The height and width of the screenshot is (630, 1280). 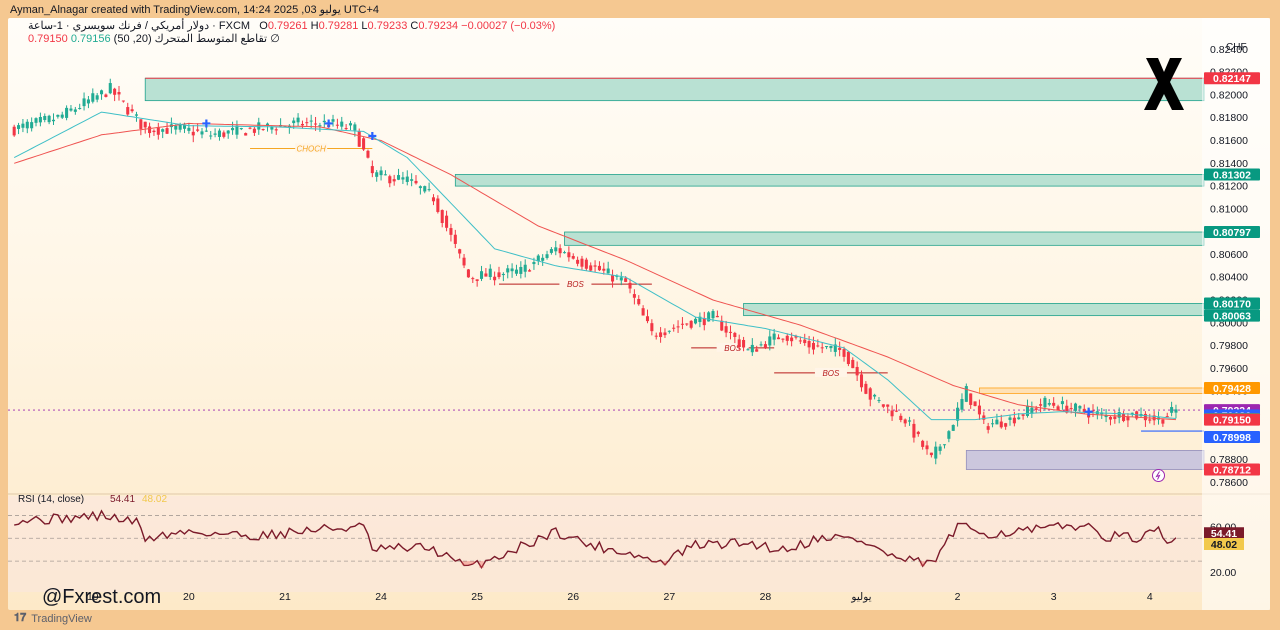 I want to click on x-tick-label: 27, so click(x=669, y=597).